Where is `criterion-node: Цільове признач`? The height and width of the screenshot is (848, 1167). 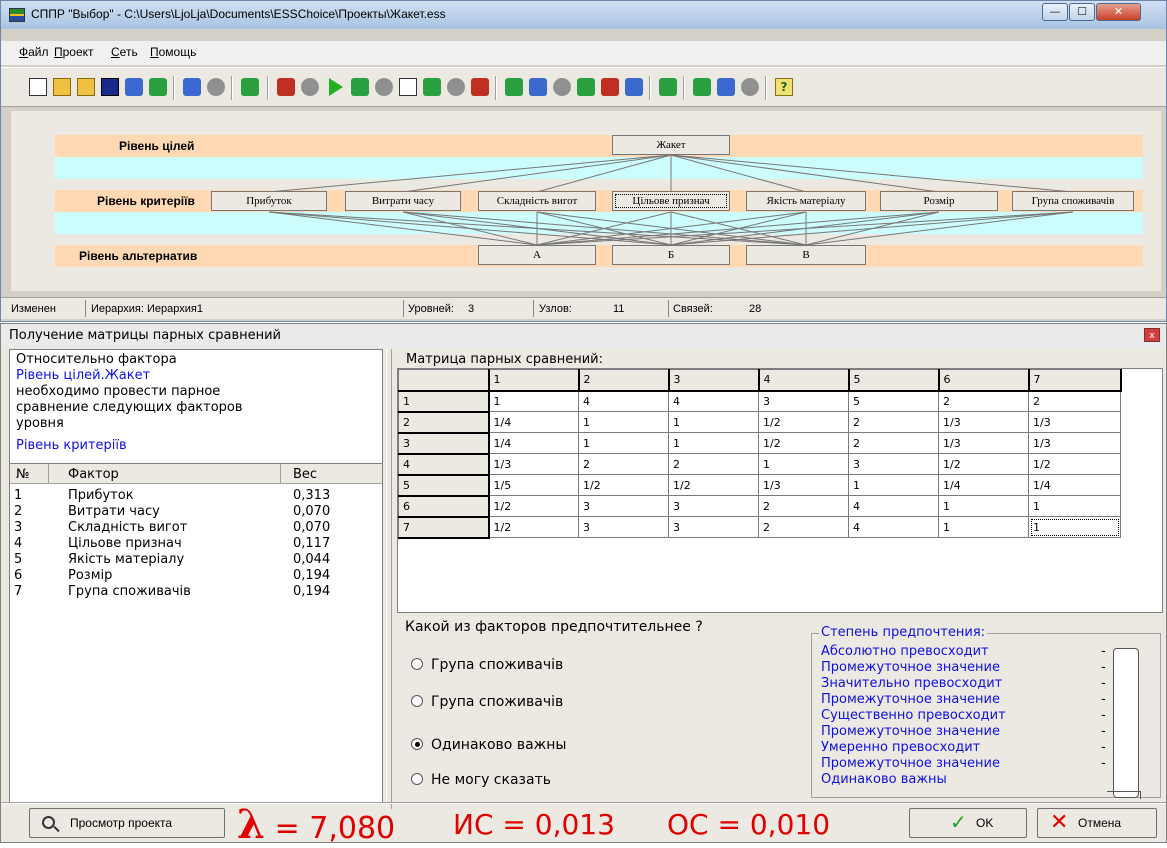 criterion-node: Цільове признач is located at coordinates (671, 201).